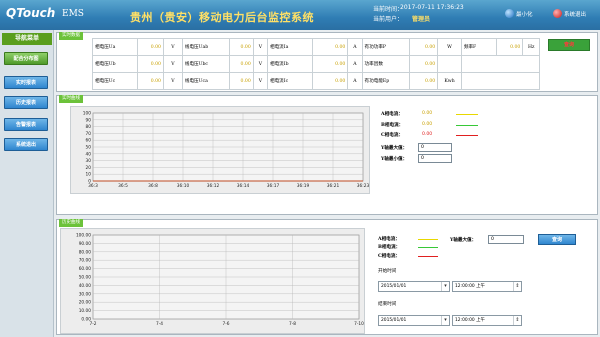 The height and width of the screenshot is (337, 600). What do you see at coordinates (432, 7) in the screenshot?
I see `current-time: 2017-07-11 17:36:23` at bounding box center [432, 7].